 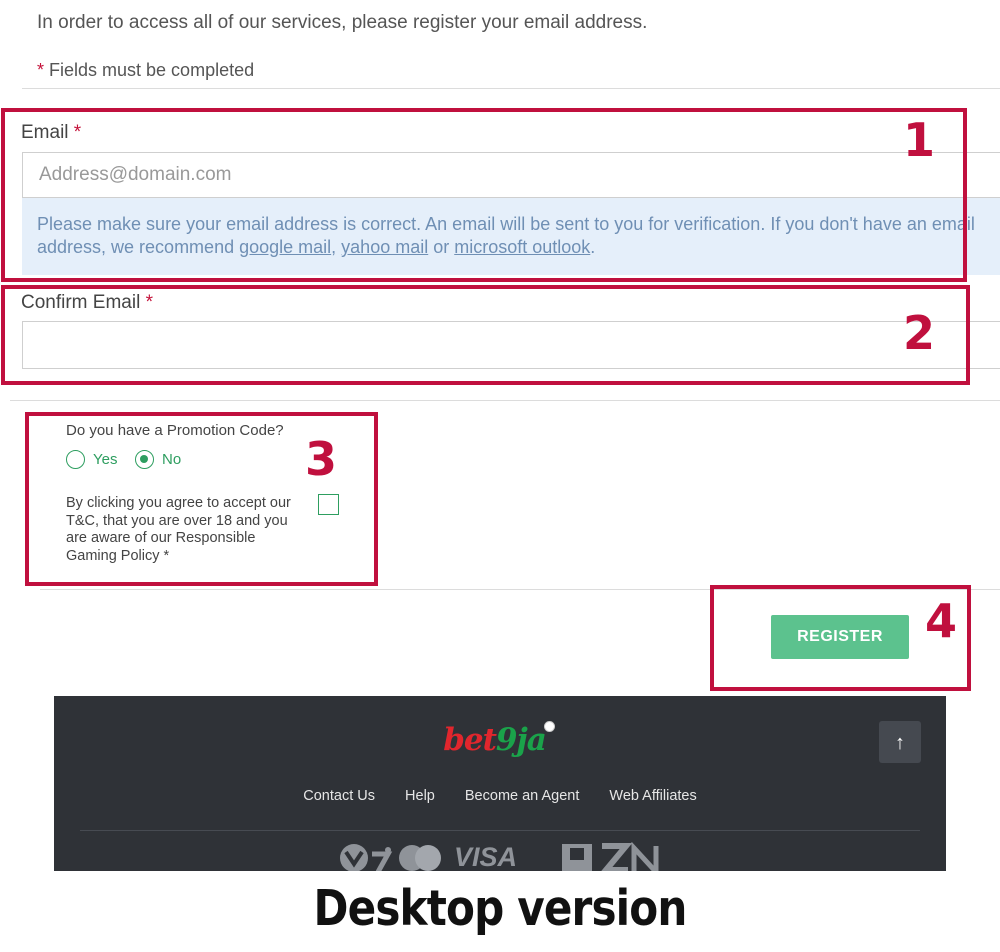 I want to click on annotation-number-1: 1, so click(x=919, y=140).